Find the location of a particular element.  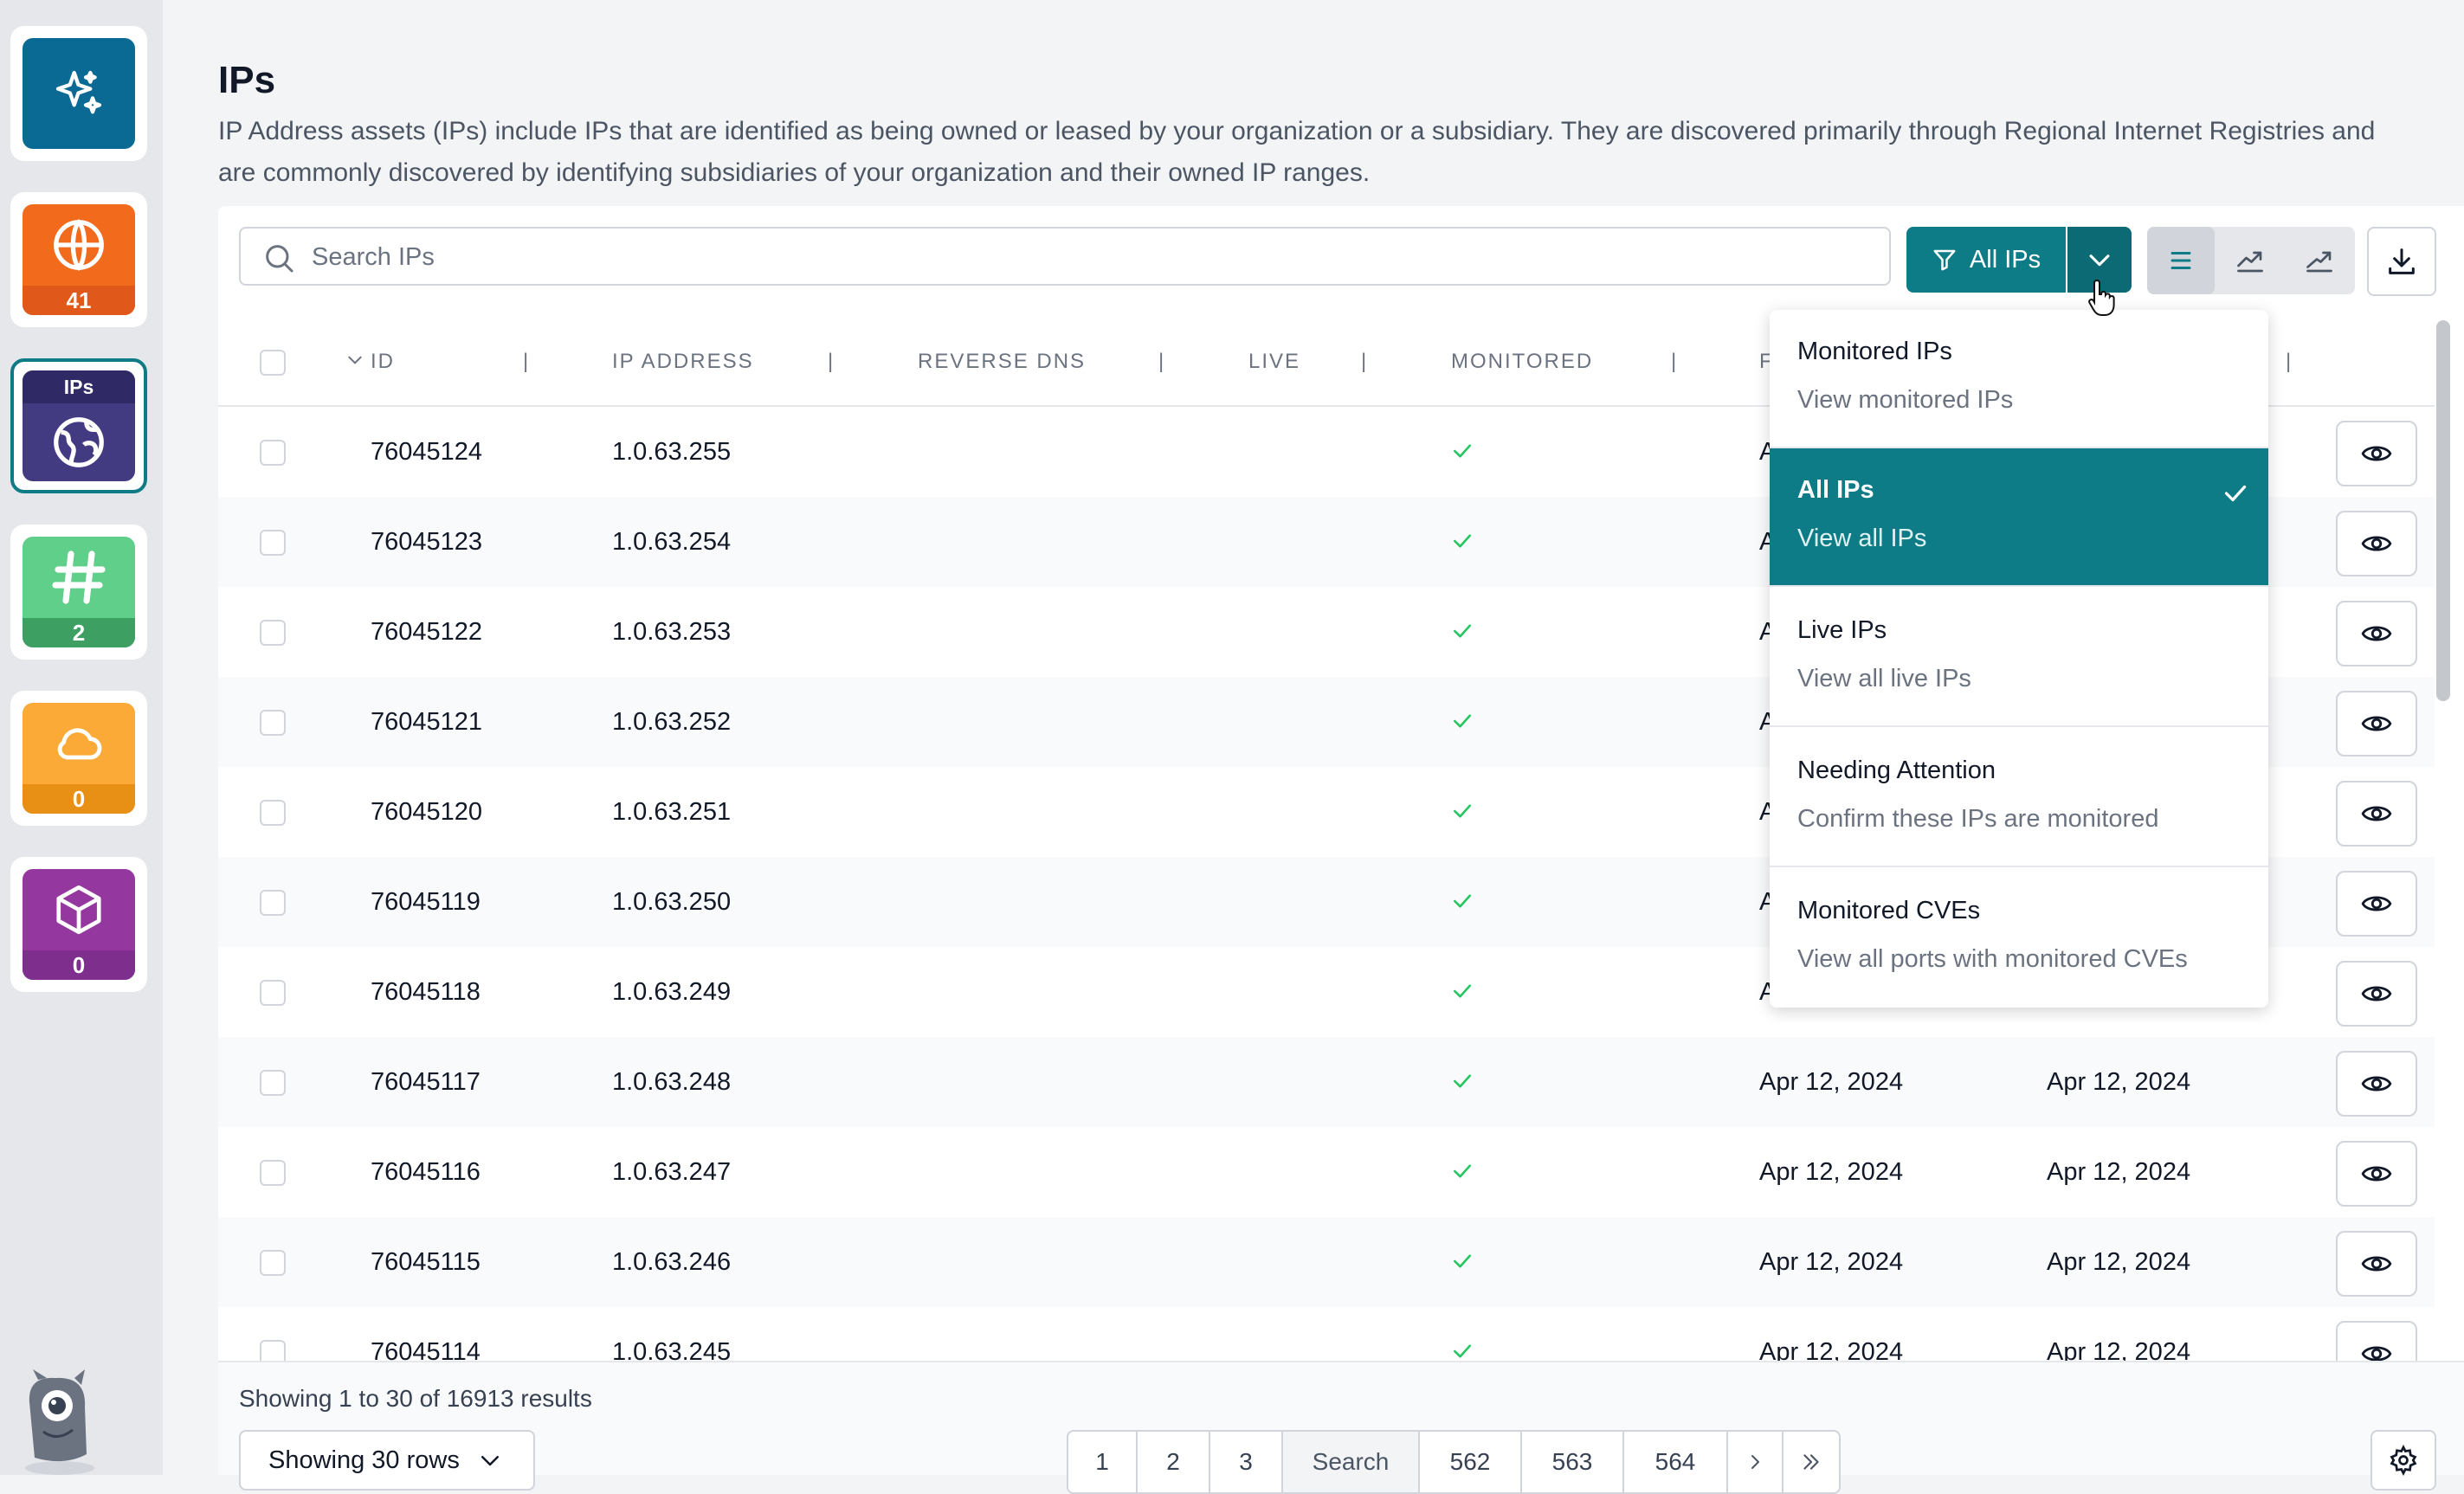

option-description: View all live IPs is located at coordinates (1884, 678).